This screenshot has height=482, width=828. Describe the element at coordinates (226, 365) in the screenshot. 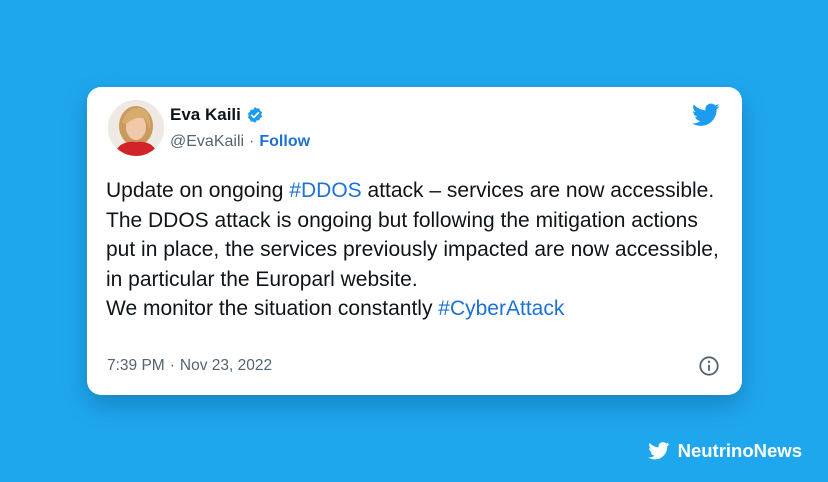

I see `tweet-date: Nov 23, 2022` at that location.